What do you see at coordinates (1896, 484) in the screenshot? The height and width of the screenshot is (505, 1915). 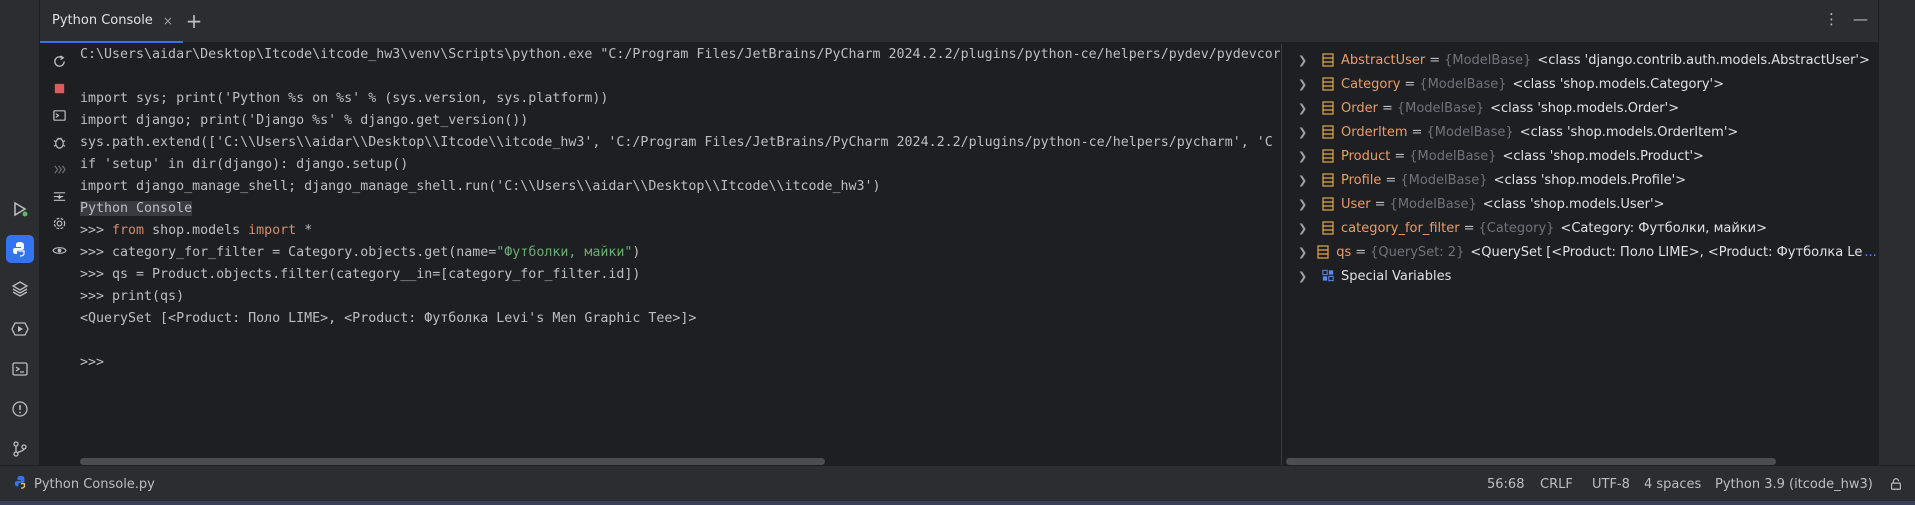 I see `lock-icon` at bounding box center [1896, 484].